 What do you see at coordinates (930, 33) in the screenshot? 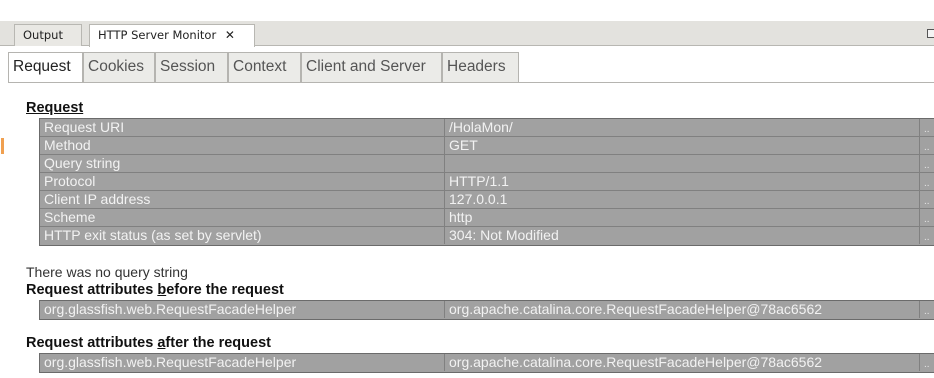
I see `maximize-icon` at bounding box center [930, 33].